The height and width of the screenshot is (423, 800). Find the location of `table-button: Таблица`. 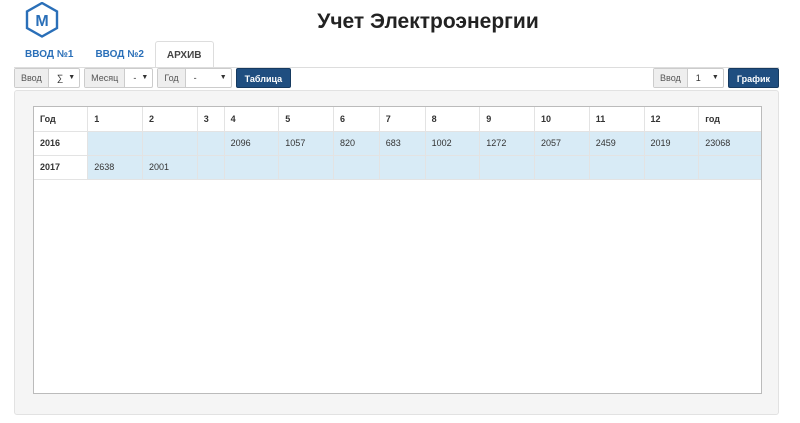

table-button: Таблица is located at coordinates (263, 78).